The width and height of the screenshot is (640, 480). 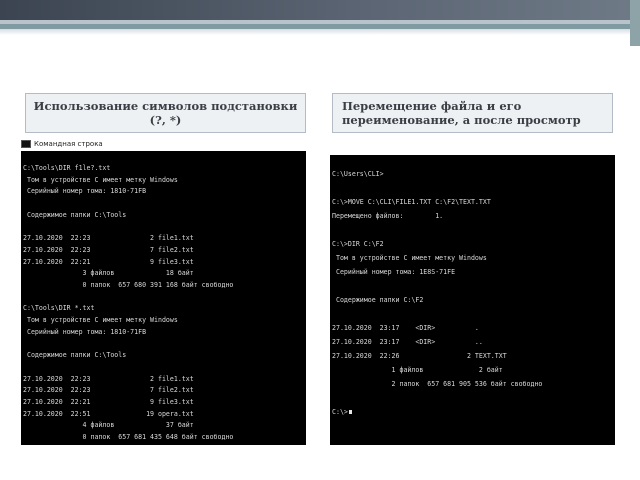 What do you see at coordinates (108, 273) in the screenshot?
I see `left-console-line: 3 файлов 18 байт` at bounding box center [108, 273].